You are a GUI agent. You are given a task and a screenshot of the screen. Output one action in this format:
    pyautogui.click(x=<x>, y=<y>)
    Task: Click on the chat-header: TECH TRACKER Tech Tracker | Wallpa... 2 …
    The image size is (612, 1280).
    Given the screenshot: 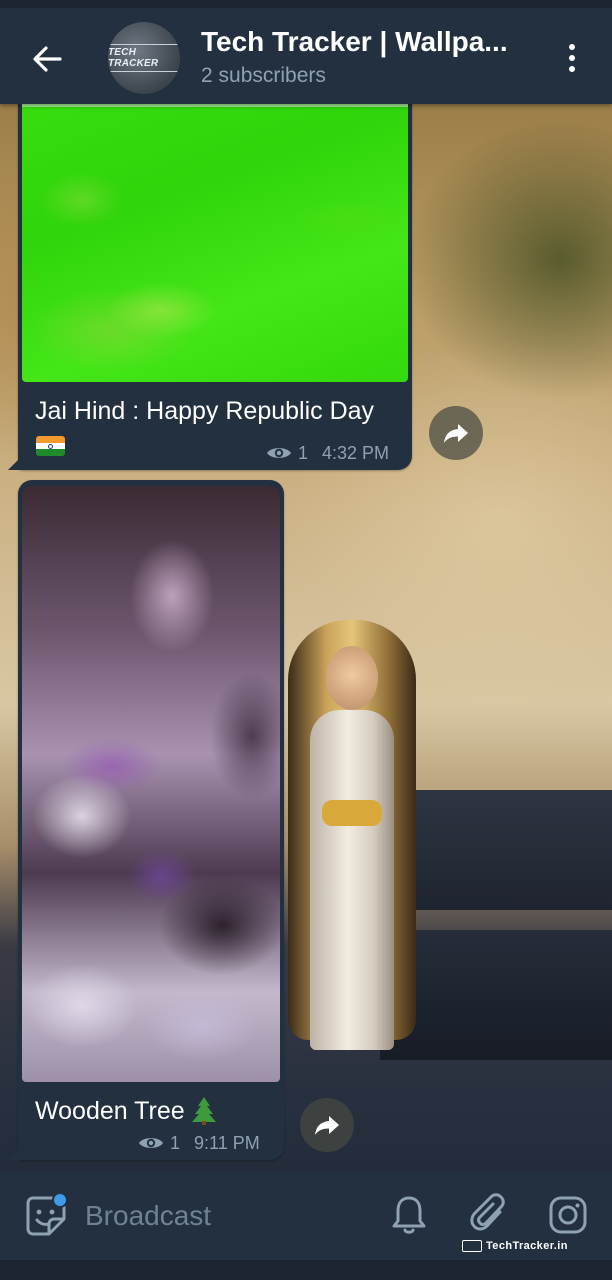 What is the action you would take?
    pyautogui.click(x=306, y=52)
    